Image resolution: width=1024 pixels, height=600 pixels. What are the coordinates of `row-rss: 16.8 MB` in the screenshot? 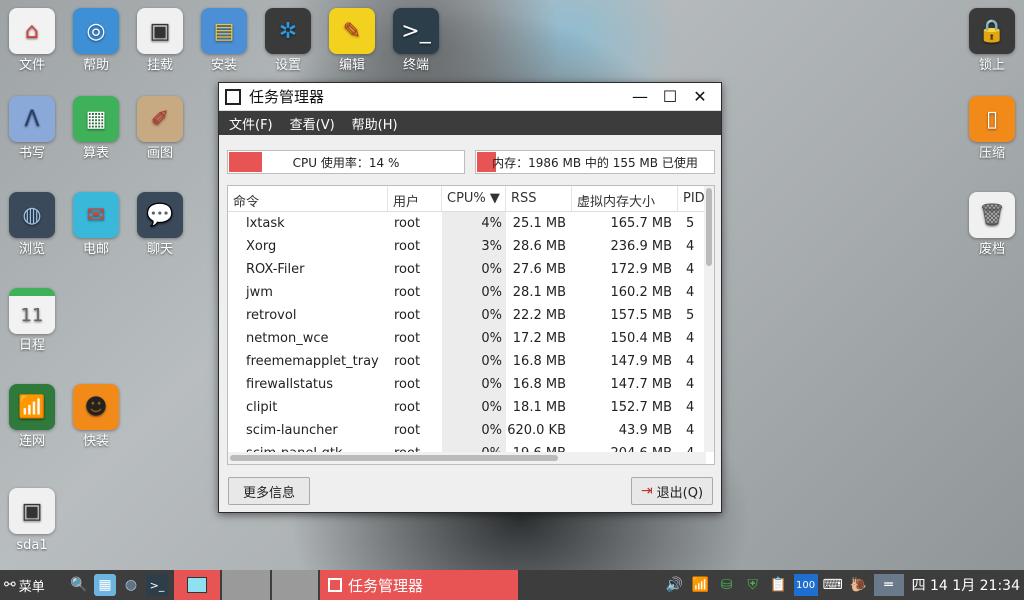 It's located at (539, 384).